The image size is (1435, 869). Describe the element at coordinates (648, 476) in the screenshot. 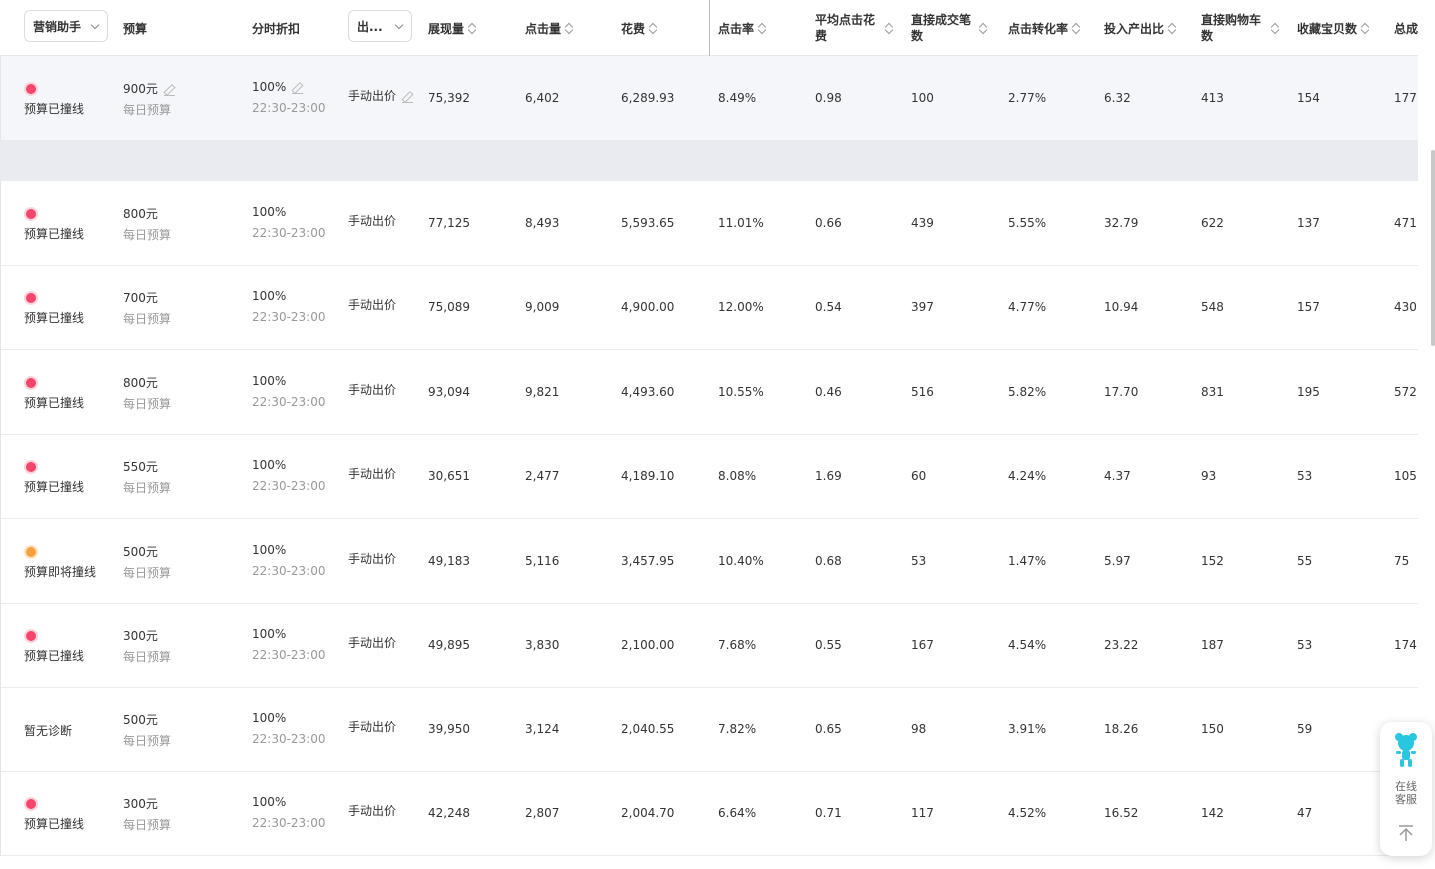

I see `cell-cost: 4,189.10` at that location.